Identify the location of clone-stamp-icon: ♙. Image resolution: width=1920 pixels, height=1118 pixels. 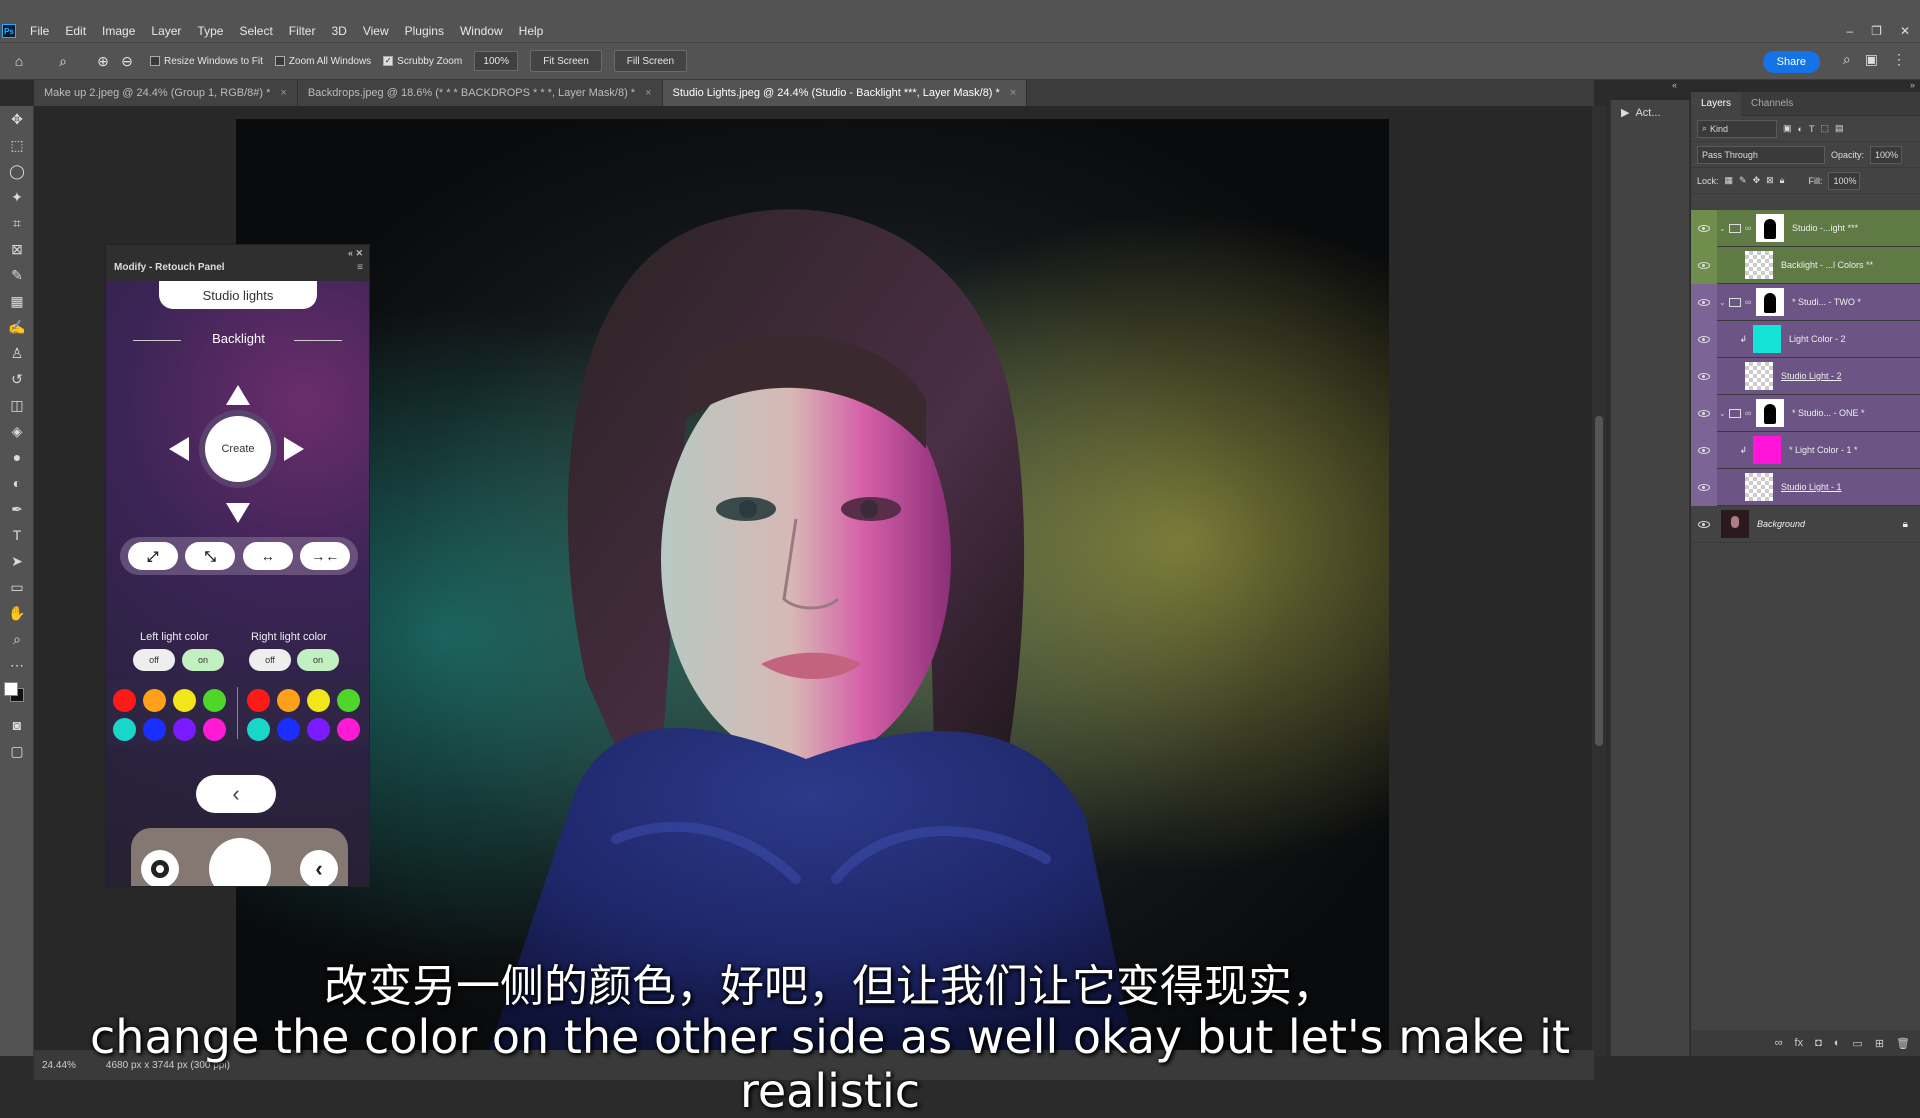
(17, 353).